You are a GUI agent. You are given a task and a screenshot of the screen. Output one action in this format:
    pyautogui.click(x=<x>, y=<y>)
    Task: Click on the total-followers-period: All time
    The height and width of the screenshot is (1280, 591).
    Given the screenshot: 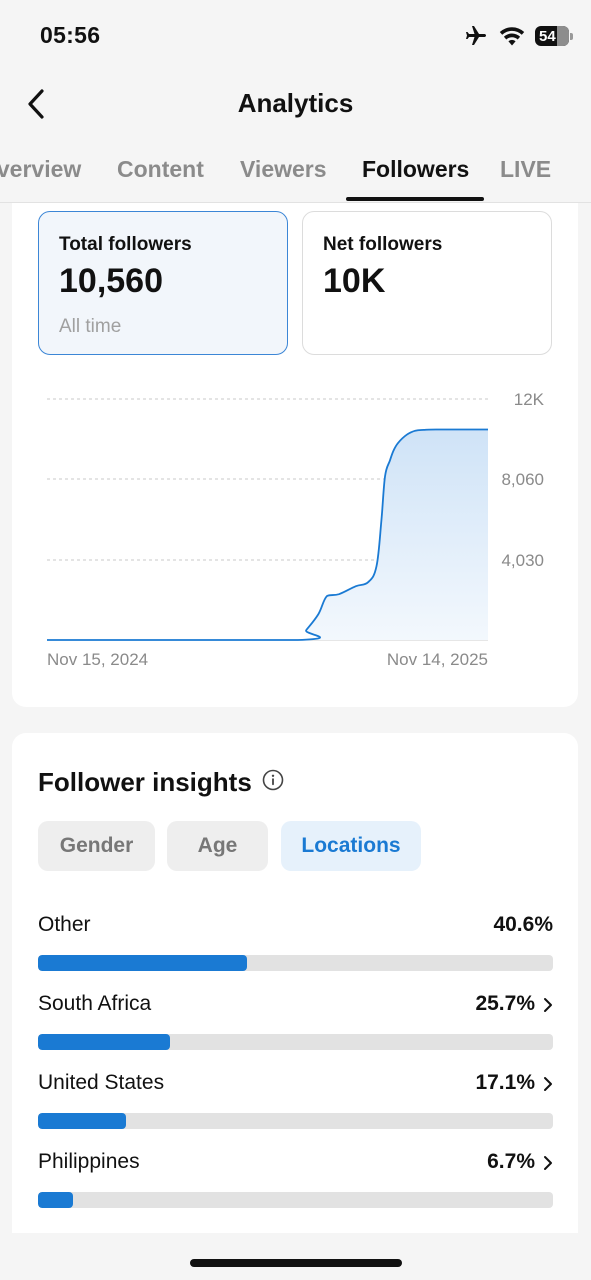 What is the action you would take?
    pyautogui.click(x=90, y=326)
    